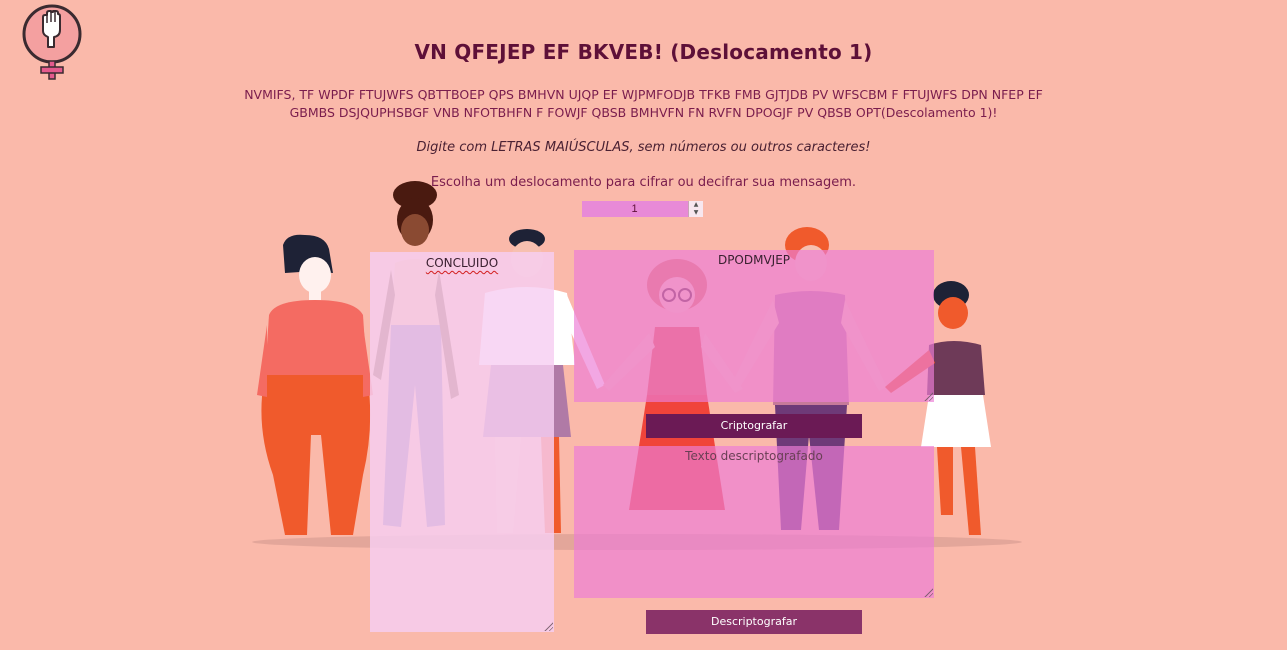 The width and height of the screenshot is (1287, 650). Describe the element at coordinates (754, 426) in the screenshot. I see `encrypt-button: Criptografar` at that location.